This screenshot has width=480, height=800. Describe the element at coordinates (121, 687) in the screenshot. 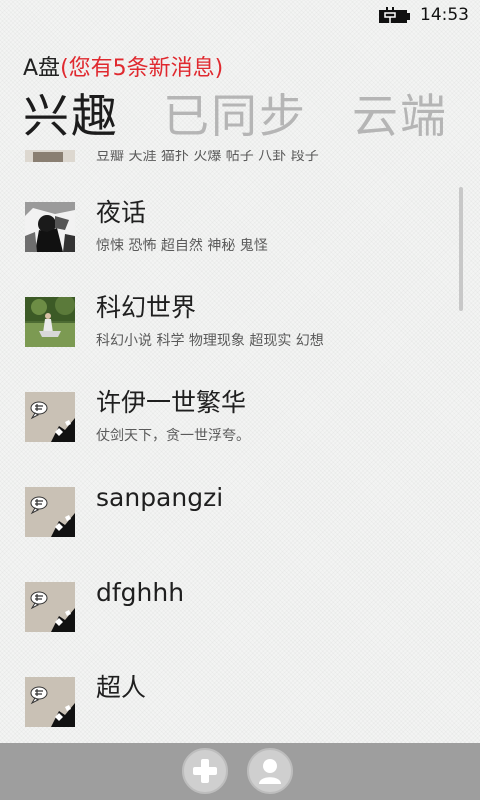

I see `list-item-title: 超人` at that location.